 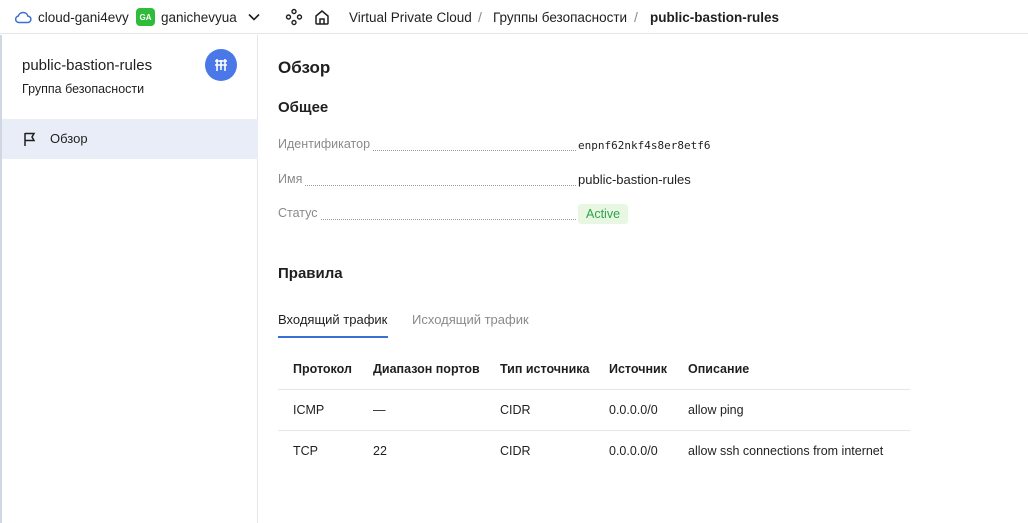 I want to click on field-id: Идентификатор enpnf62nkf4s8er8etf6, so click(x=508, y=146).